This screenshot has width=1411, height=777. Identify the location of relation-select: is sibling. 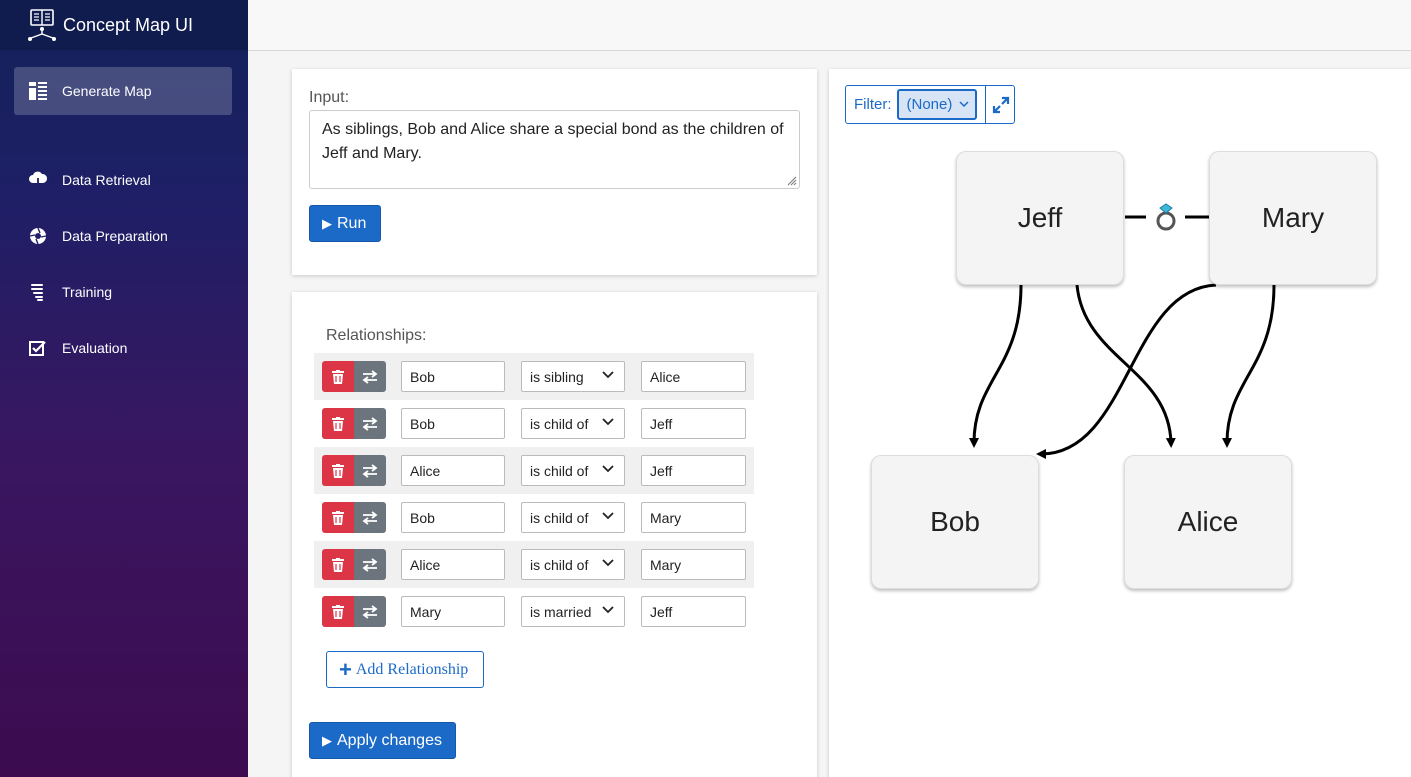
(573, 376).